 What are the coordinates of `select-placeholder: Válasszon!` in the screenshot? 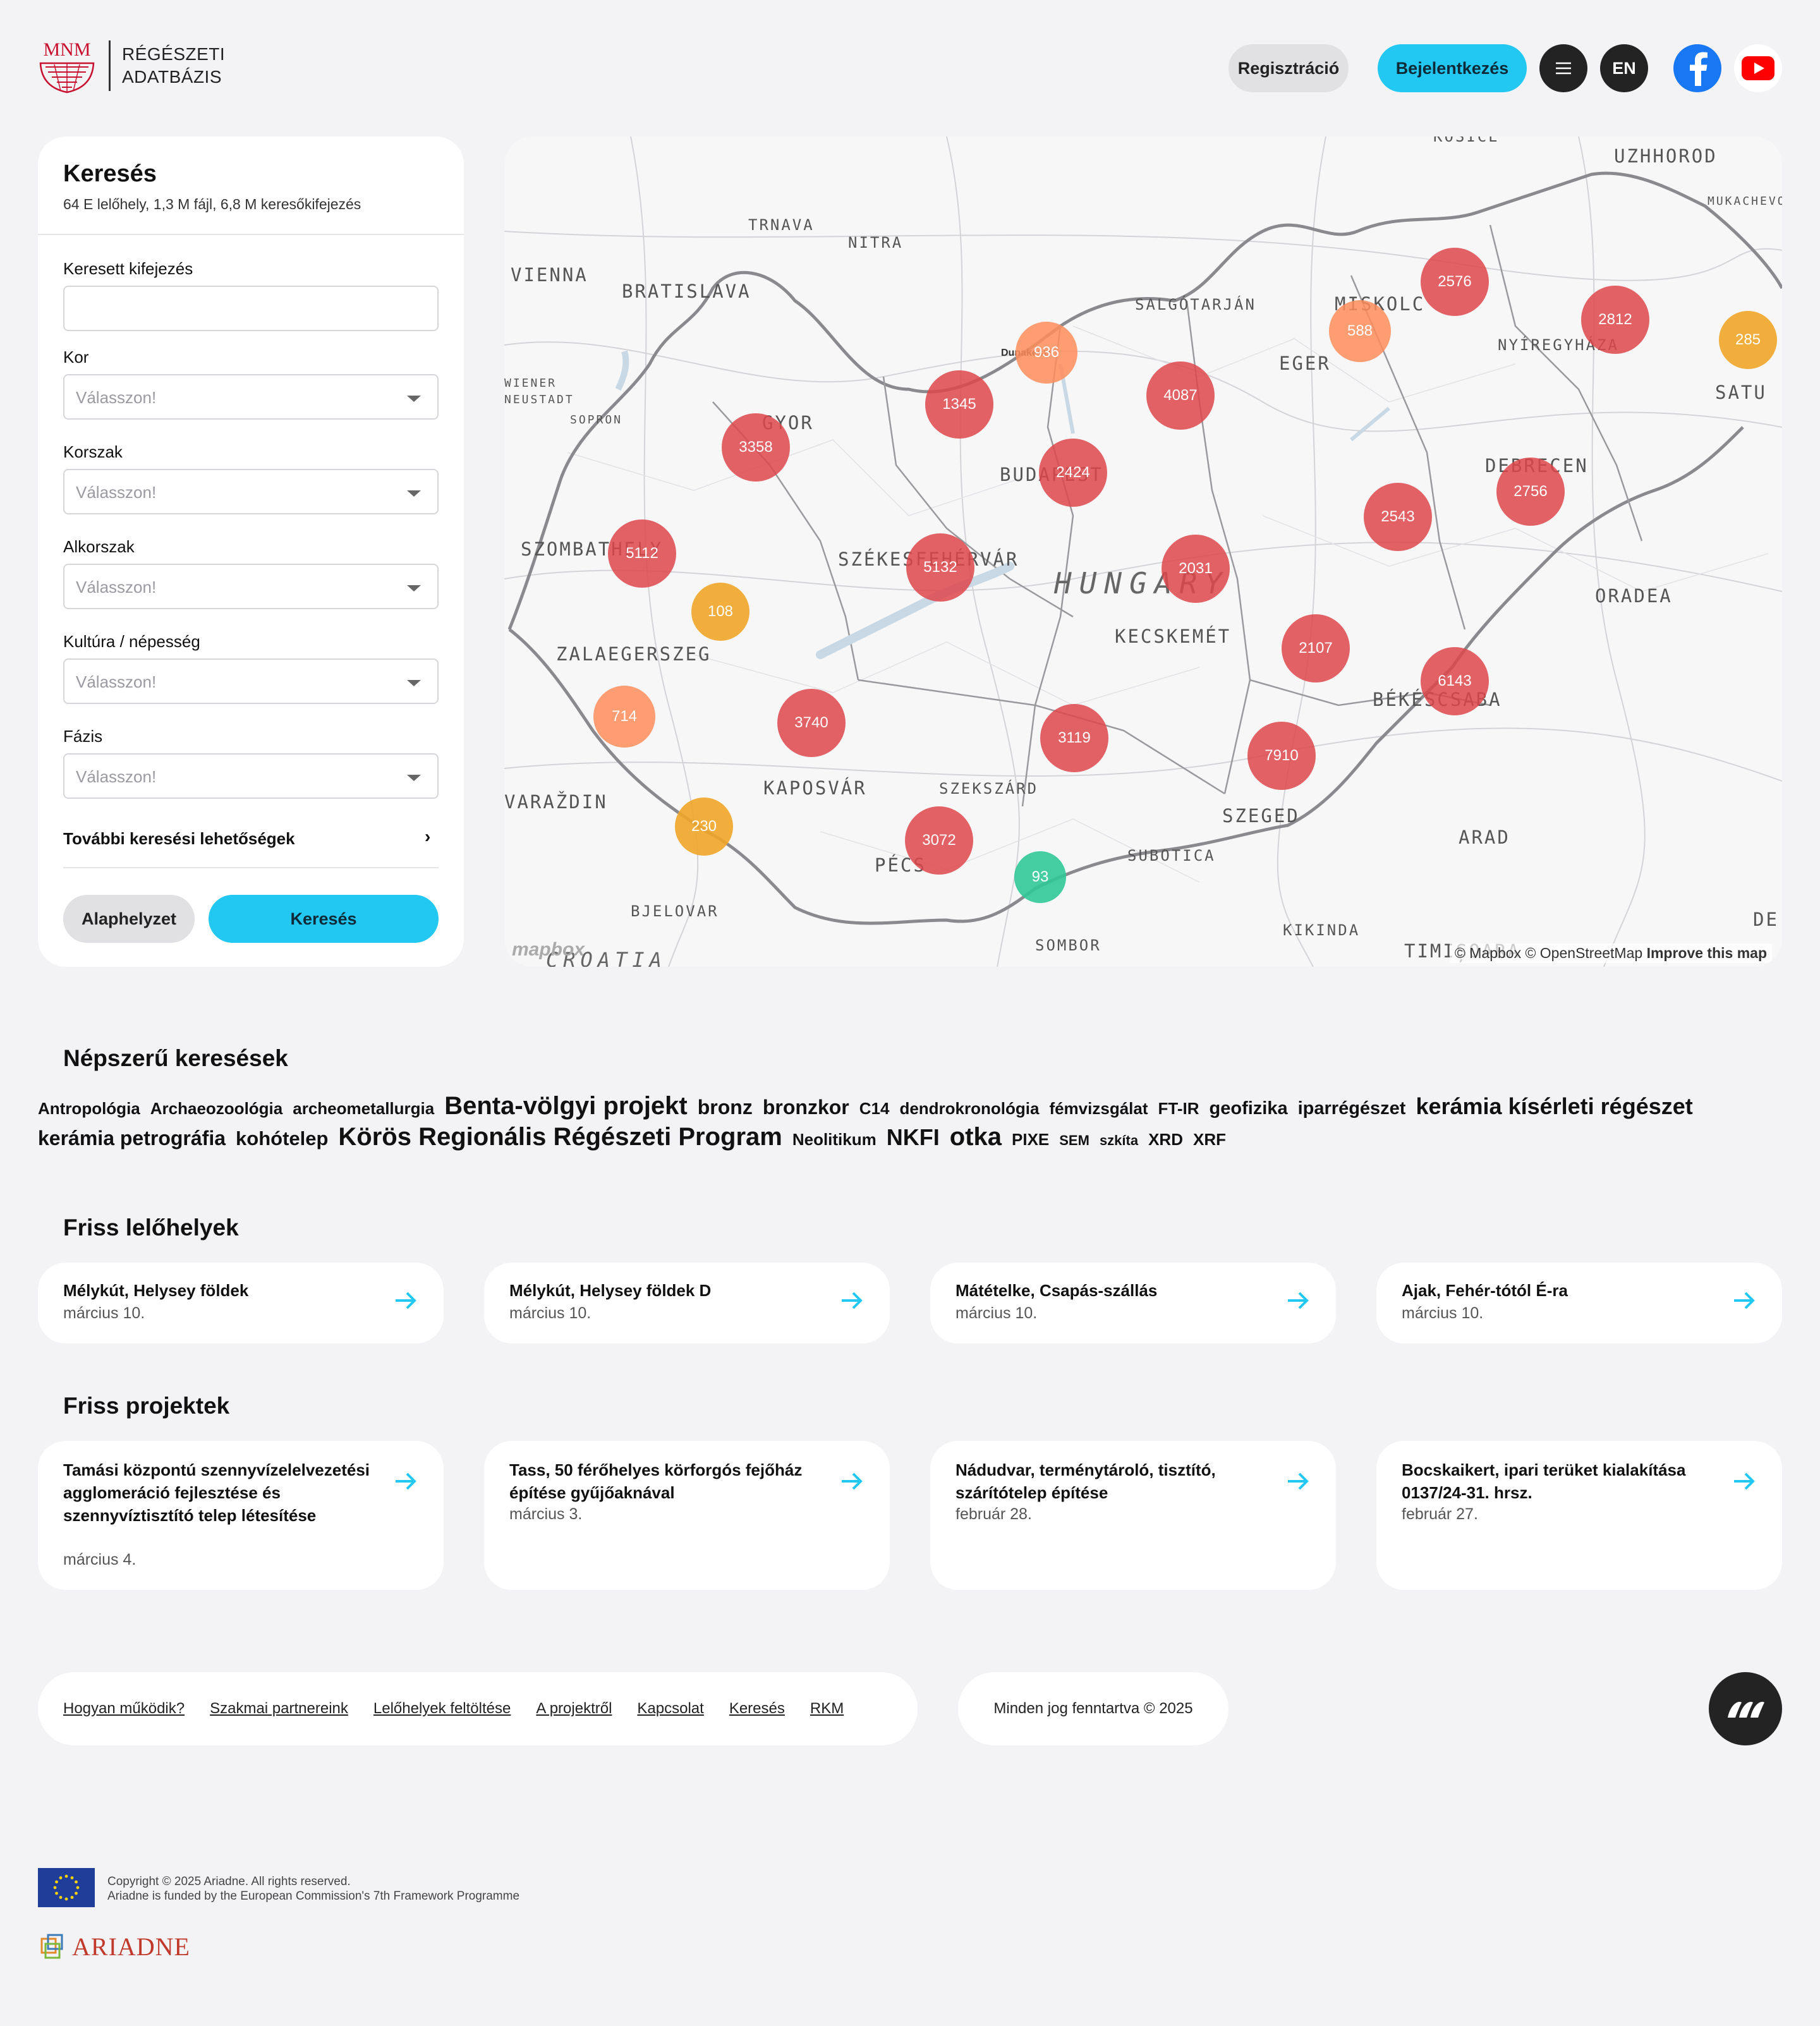 It's located at (116, 681).